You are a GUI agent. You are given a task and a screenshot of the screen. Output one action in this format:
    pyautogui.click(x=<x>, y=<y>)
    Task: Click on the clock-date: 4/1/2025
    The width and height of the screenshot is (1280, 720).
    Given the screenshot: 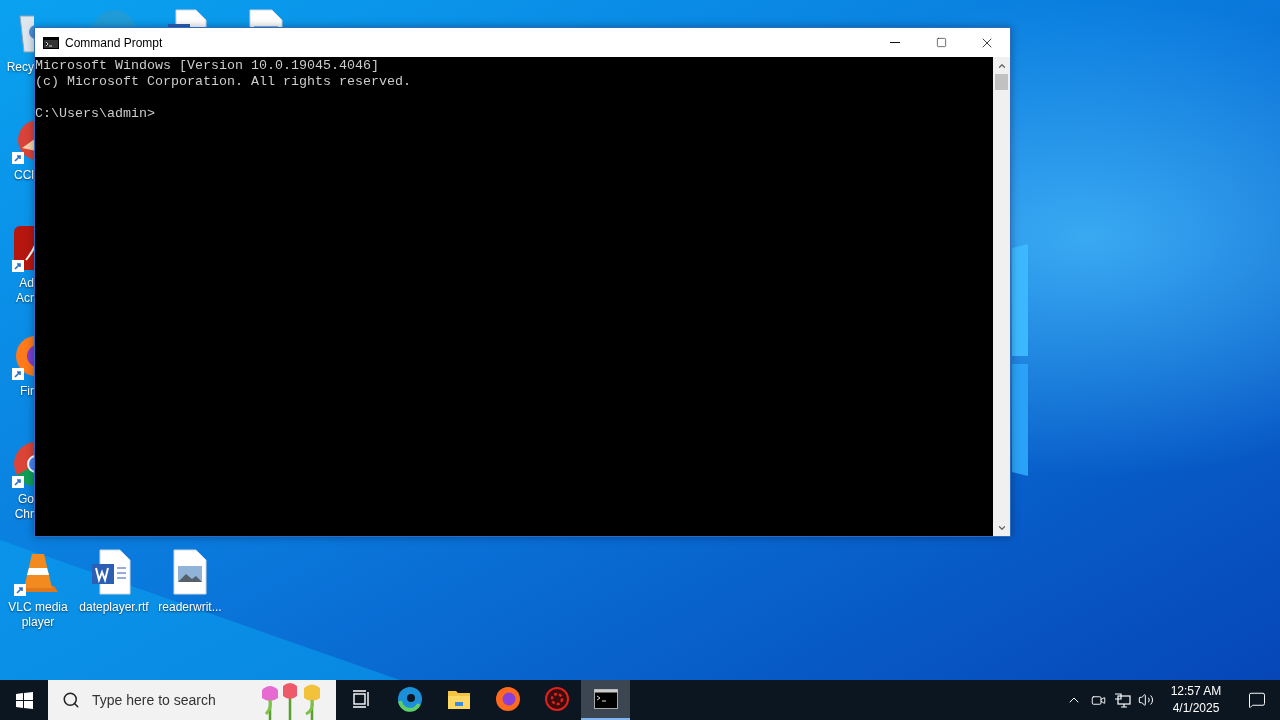 What is the action you would take?
    pyautogui.click(x=1196, y=708)
    